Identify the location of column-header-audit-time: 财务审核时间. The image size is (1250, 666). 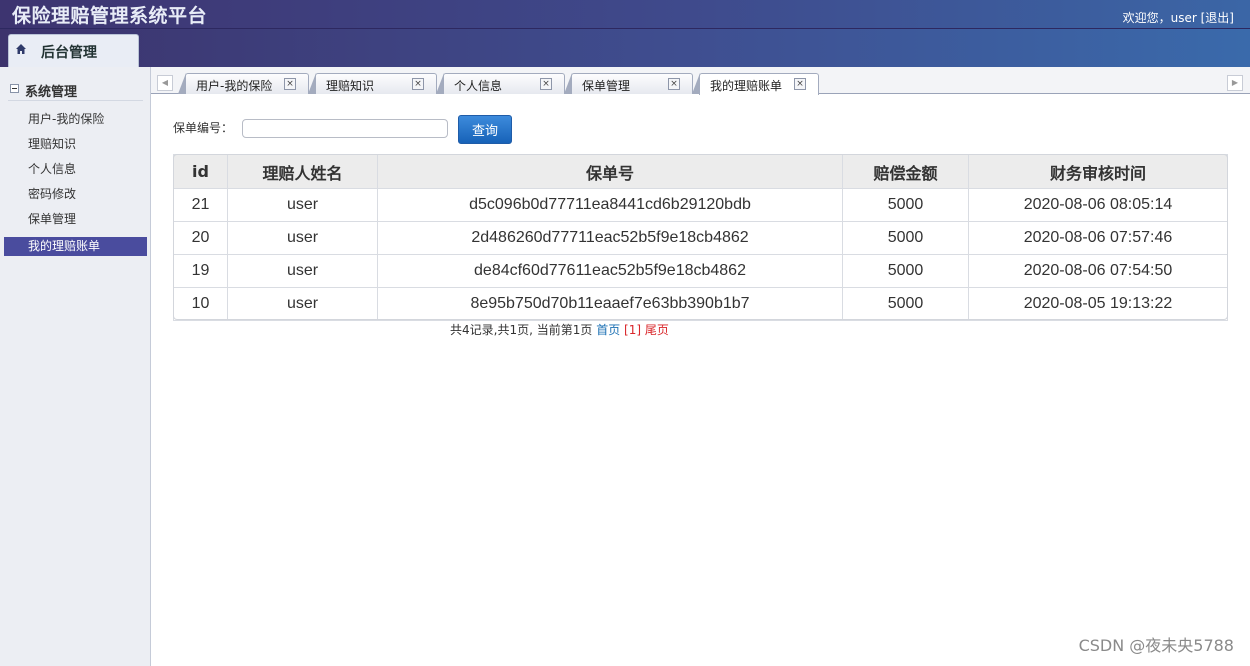
(1098, 171).